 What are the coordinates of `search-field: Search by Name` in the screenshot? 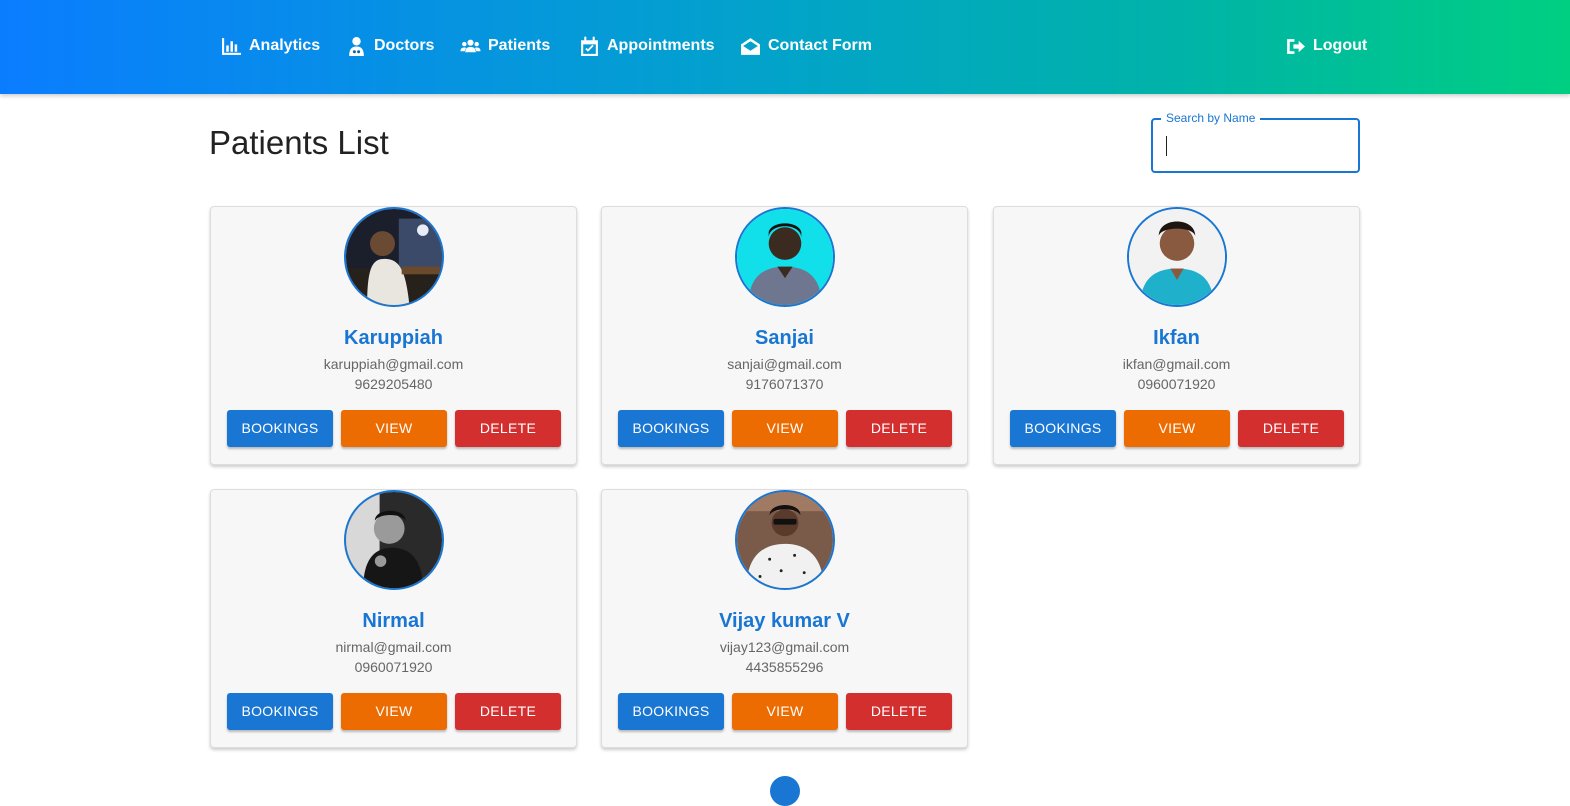 It's located at (1255, 142).